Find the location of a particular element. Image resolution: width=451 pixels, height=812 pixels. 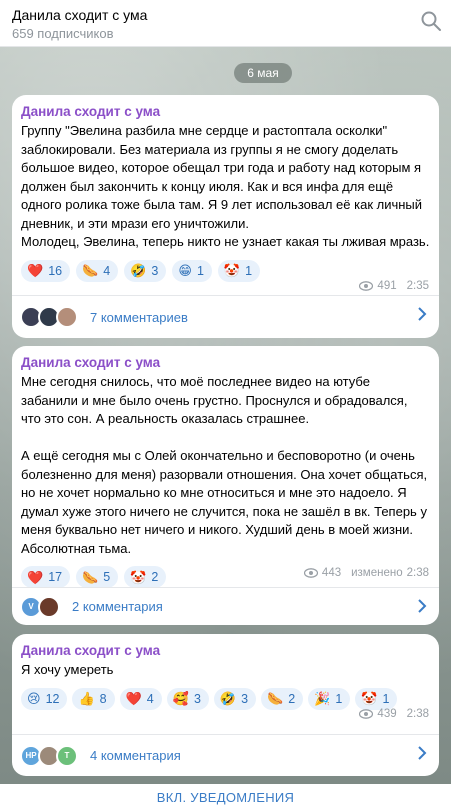

edited-label: изменено is located at coordinates (377, 573).